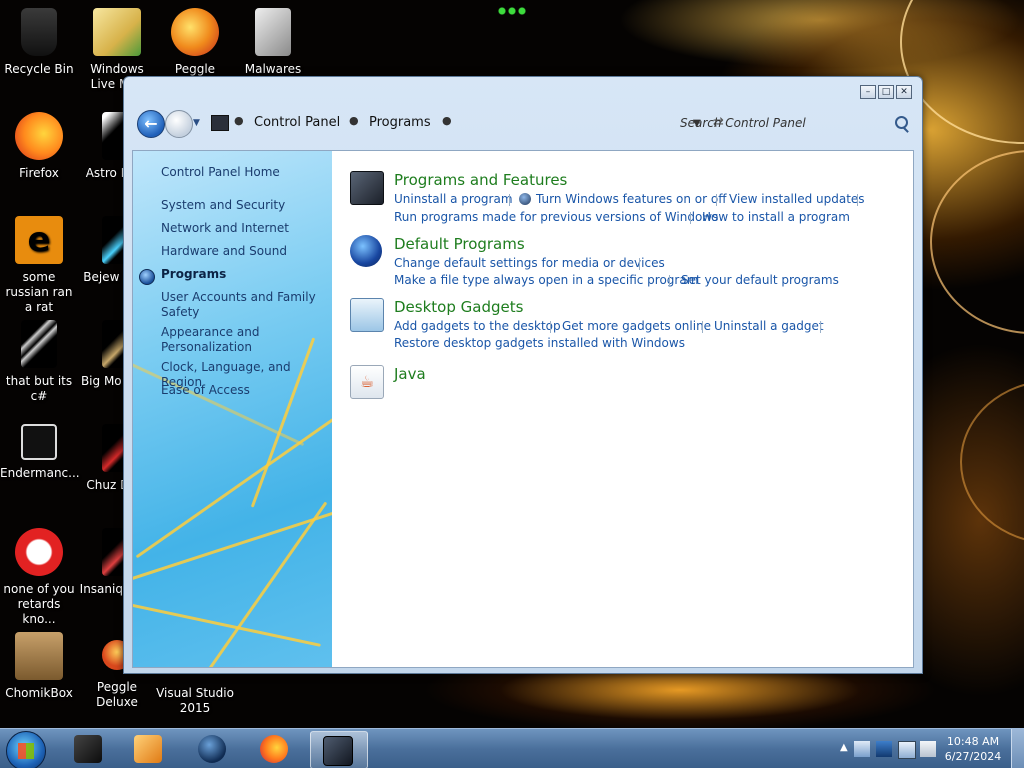 This screenshot has width=1024, height=768. Describe the element at coordinates (273, 32) in the screenshot. I see `folder-icon` at that location.